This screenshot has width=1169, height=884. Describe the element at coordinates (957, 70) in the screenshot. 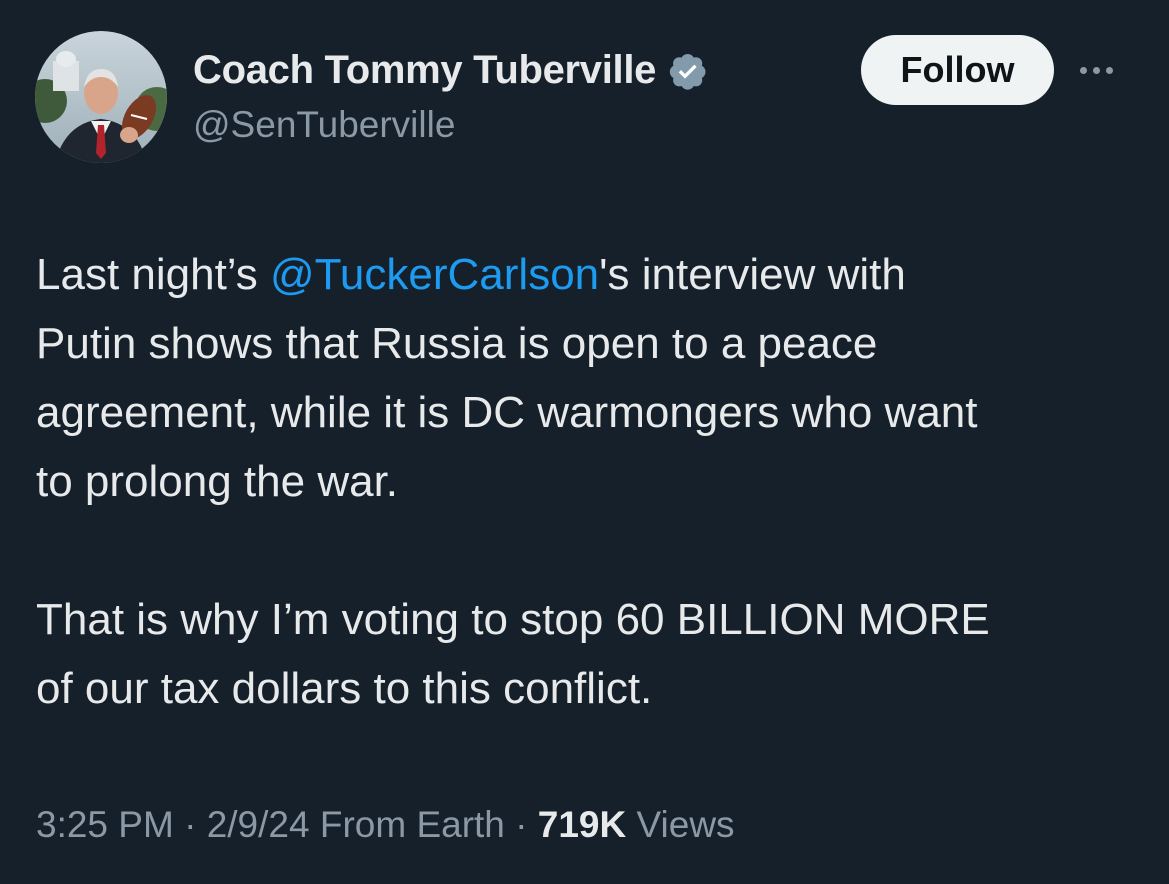

I see `follow-button: Follow` at that location.